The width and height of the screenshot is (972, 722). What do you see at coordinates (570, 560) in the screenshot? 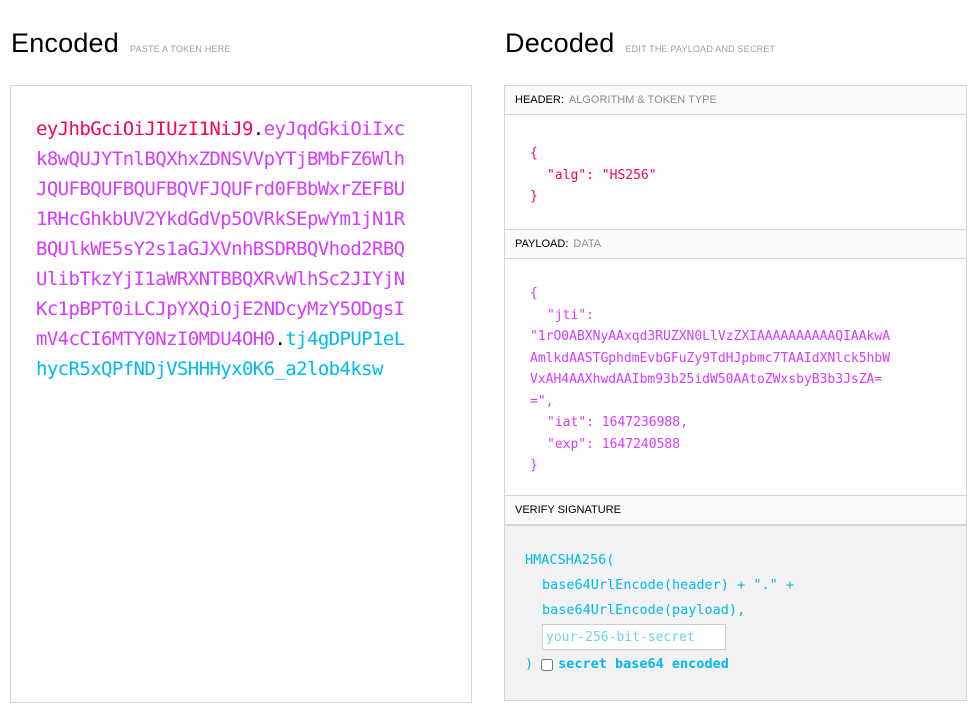
I see `hmac-open-line: HMACSHA256(` at bounding box center [570, 560].